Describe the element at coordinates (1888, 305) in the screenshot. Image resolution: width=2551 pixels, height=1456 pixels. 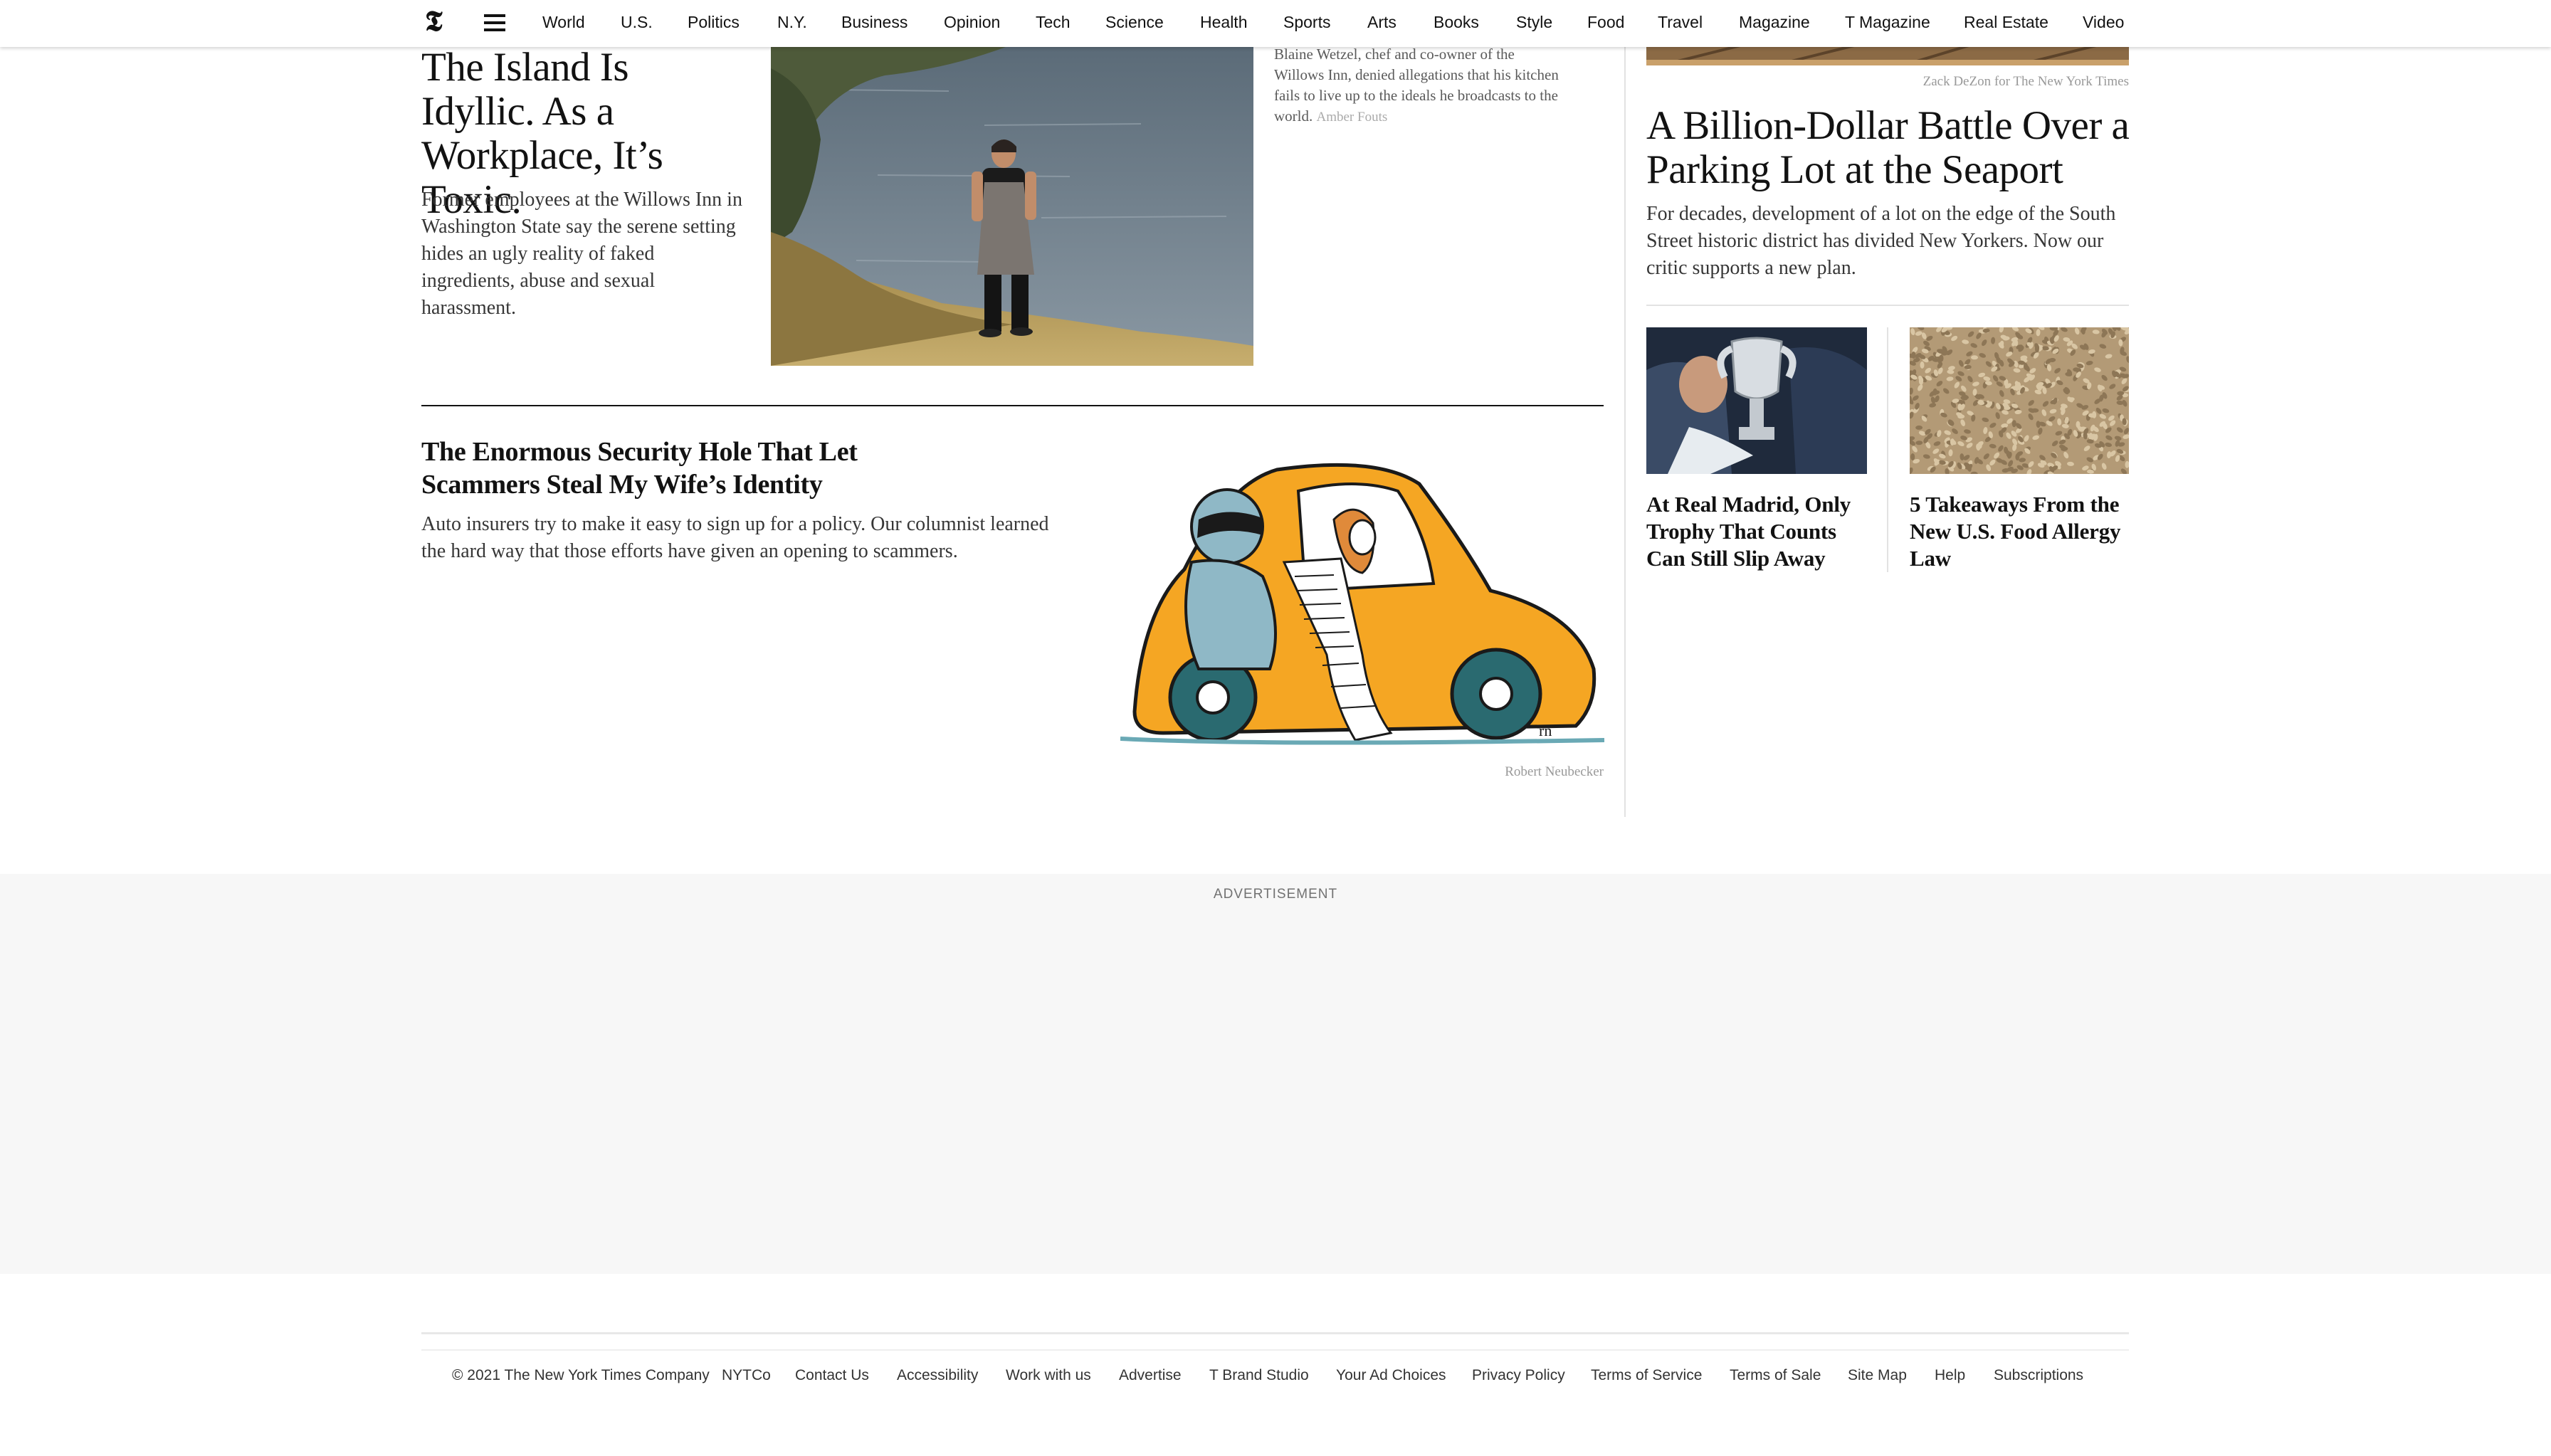
I see `story3-divider` at that location.